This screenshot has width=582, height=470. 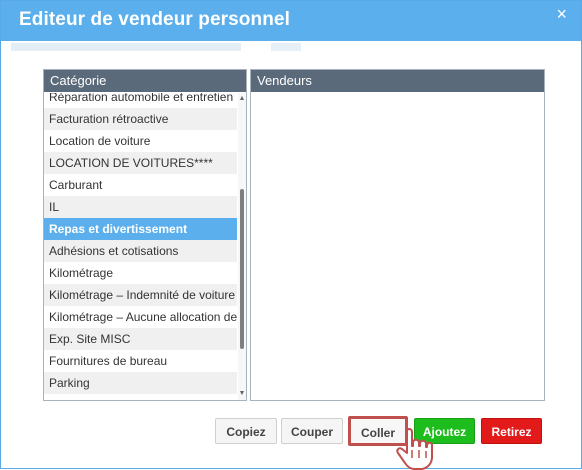 What do you see at coordinates (291, 21) in the screenshot?
I see `dialog-titlebar: Editeur de vendeur personnel ×` at bounding box center [291, 21].